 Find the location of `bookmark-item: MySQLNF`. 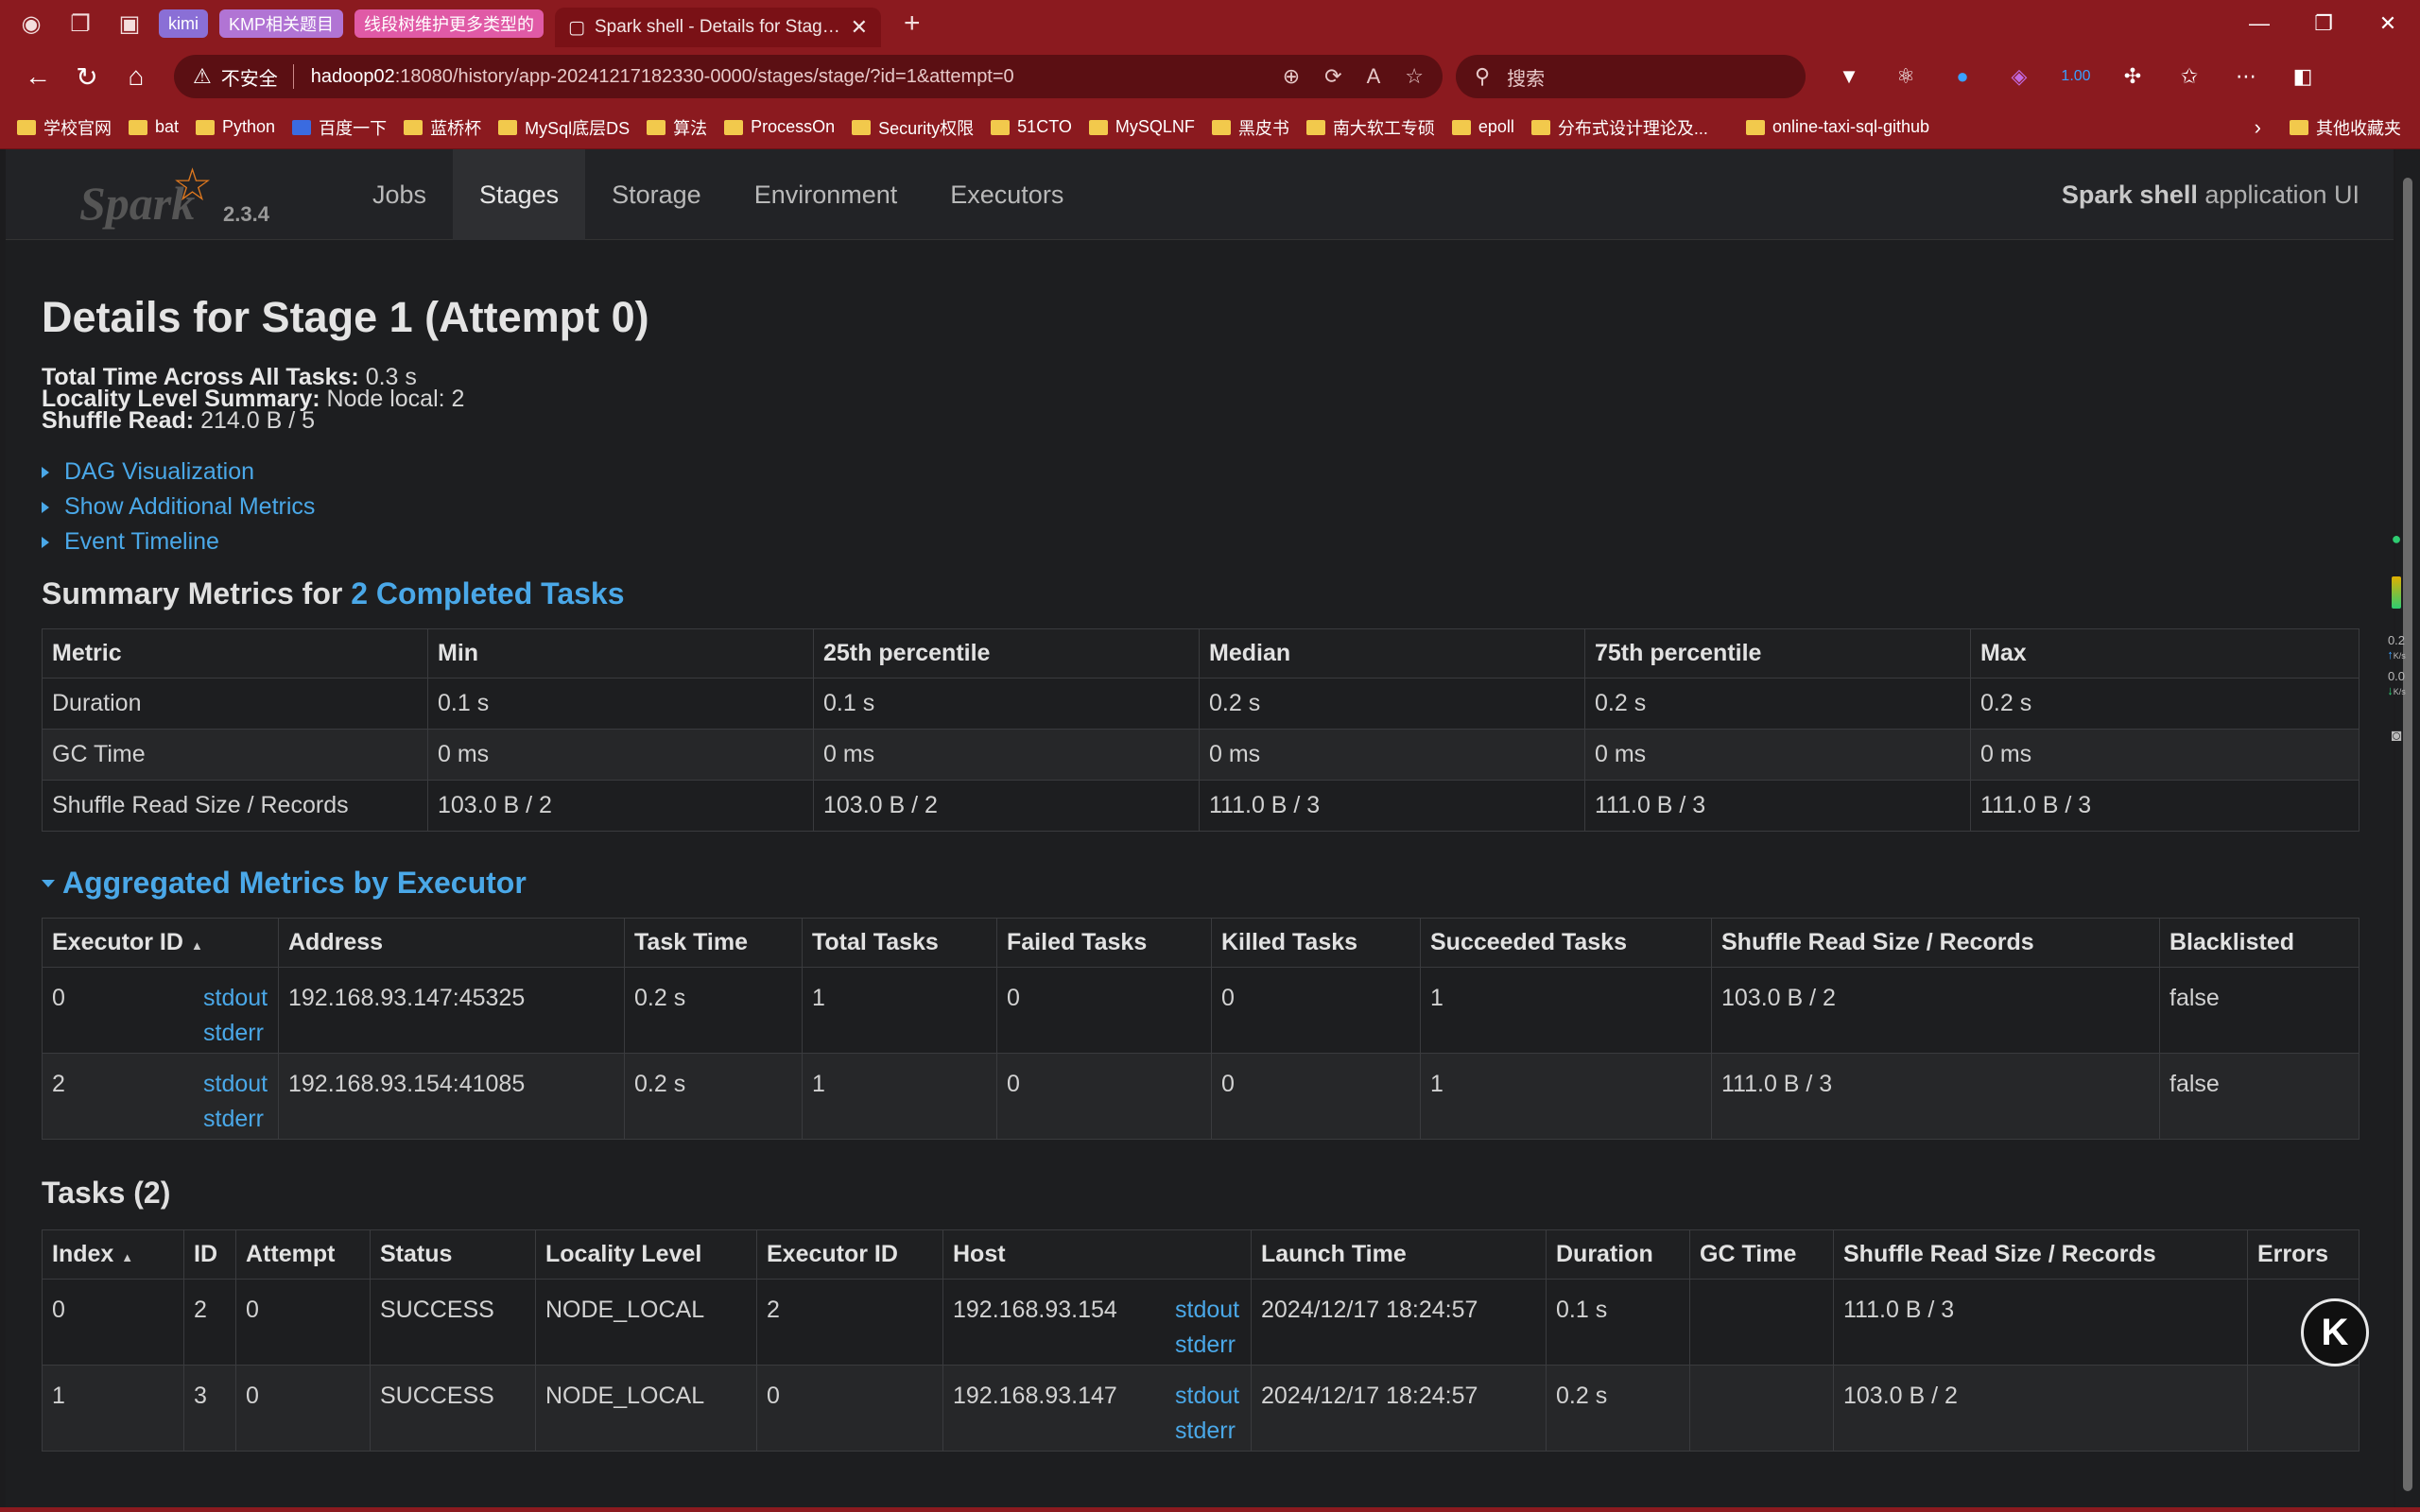

bookmark-item: MySQLNF is located at coordinates (1141, 127).